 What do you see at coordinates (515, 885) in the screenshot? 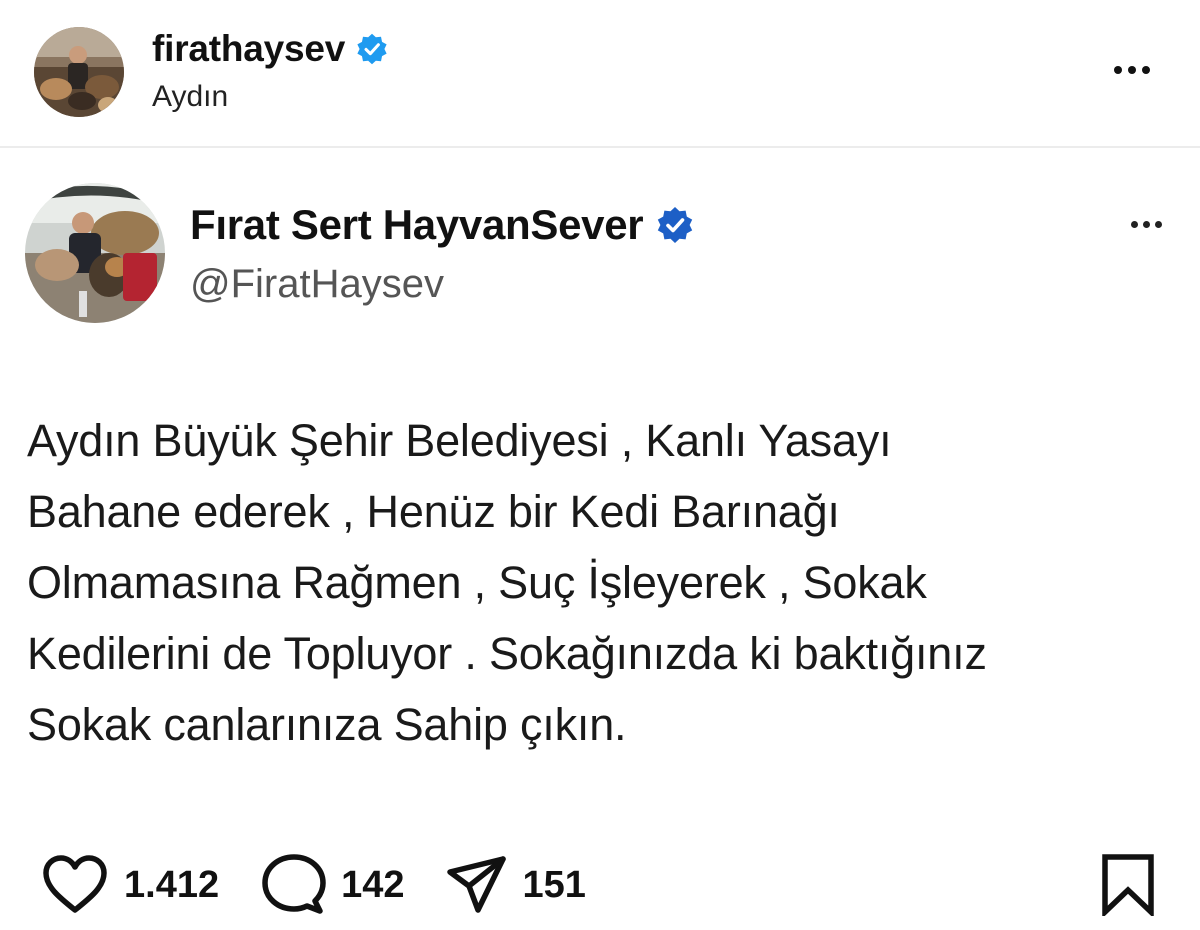
I see `share-button: 151` at bounding box center [515, 885].